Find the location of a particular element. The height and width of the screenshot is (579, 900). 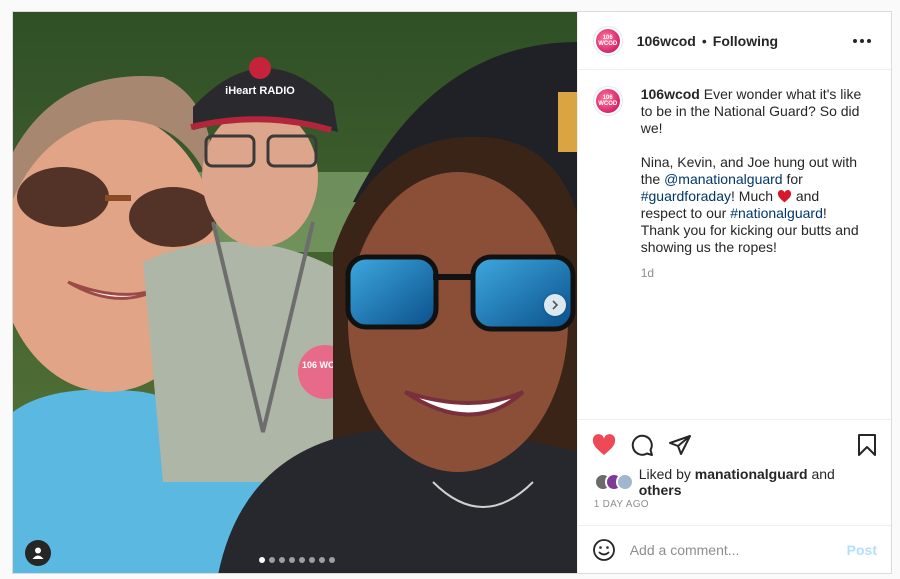

avatar-logo: 106 WCOD is located at coordinates (607, 40).